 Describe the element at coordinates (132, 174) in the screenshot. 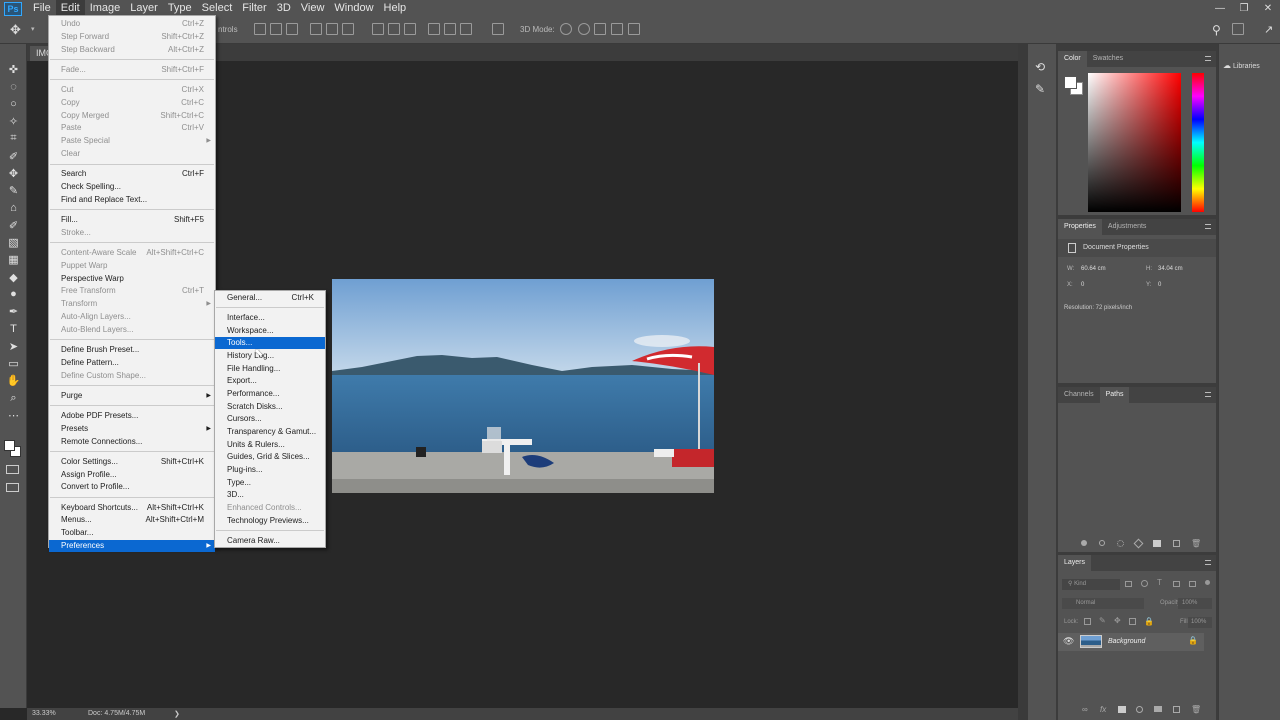

I see `menu-item-search: Search Ctrl+F` at that location.